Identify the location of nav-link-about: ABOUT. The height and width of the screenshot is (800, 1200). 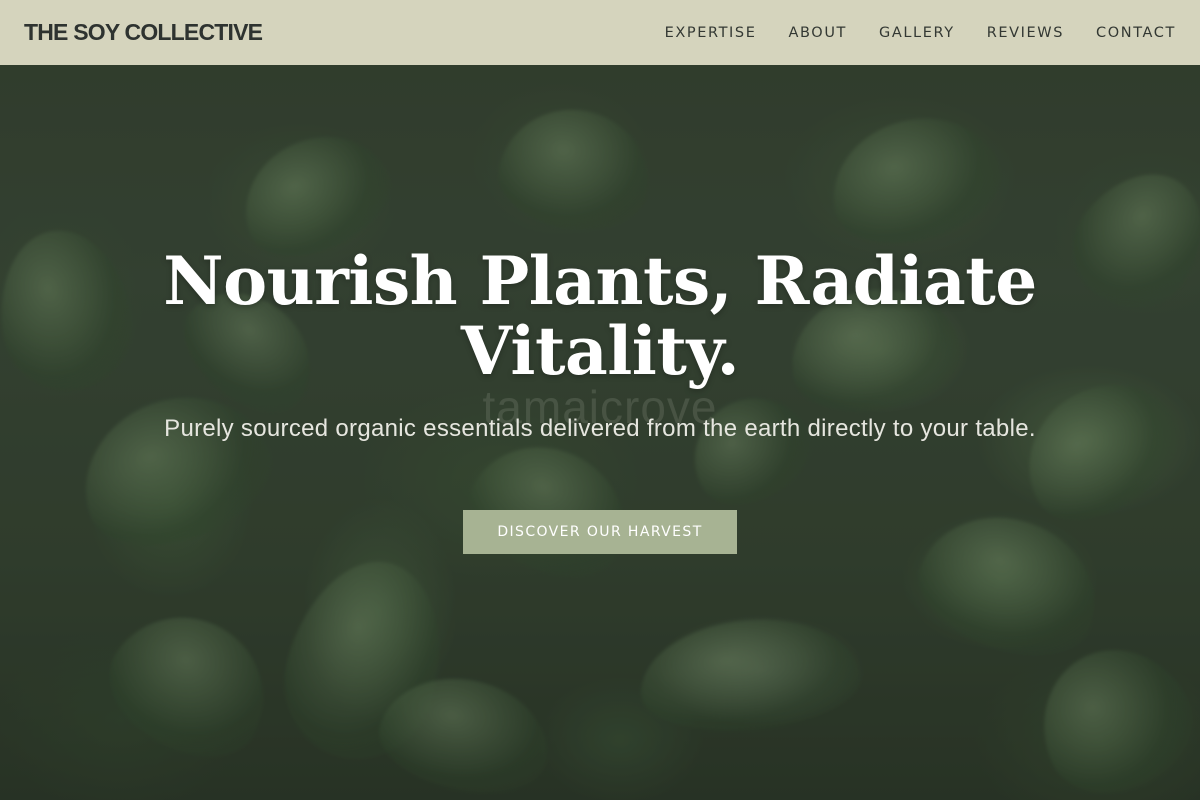
(818, 33).